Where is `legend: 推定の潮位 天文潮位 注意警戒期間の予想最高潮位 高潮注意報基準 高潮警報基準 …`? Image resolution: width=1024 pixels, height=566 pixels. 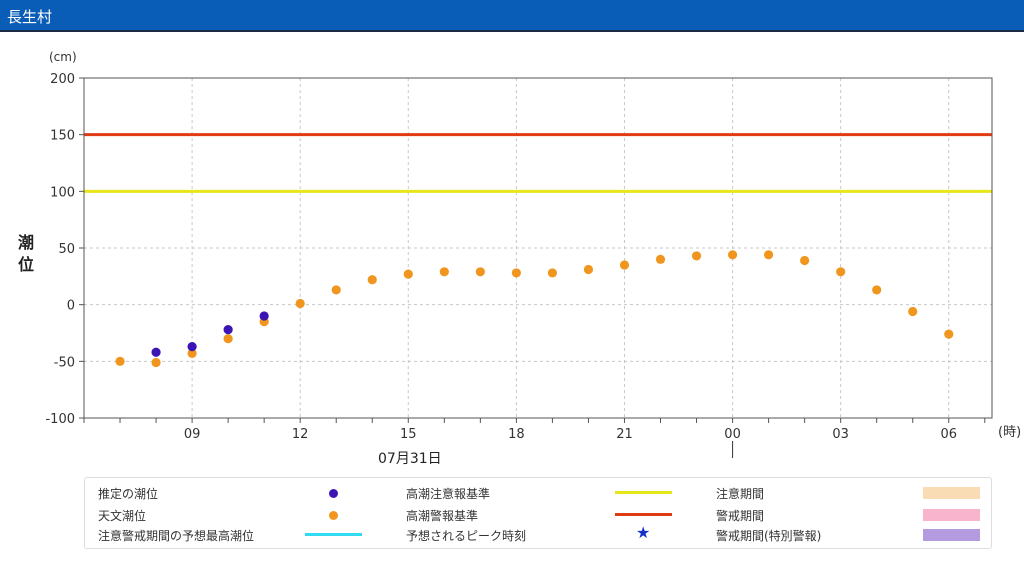 legend: 推定の潮位 天文潮位 注意警戒期間の予想最高潮位 高潮注意報基準 高潮警報基準 … is located at coordinates (538, 513).